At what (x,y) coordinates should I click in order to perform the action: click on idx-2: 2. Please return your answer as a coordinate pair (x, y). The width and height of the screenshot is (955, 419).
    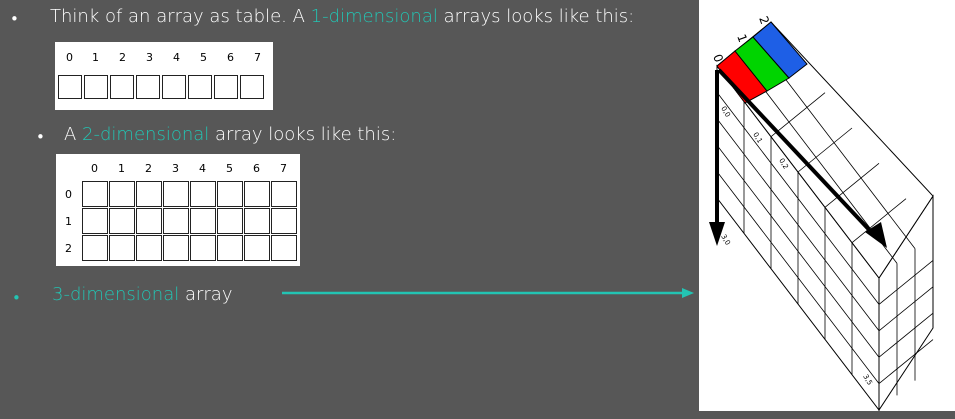
    Looking at the image, I should click on (122, 57).